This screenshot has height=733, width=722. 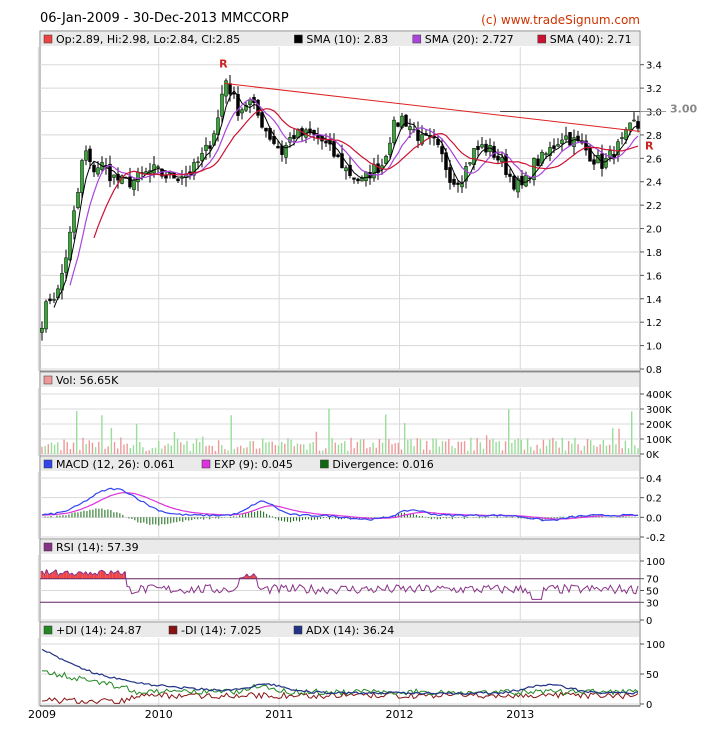 What do you see at coordinates (350, 630) in the screenshot?
I see `legend-label: ADX (14): 36.24` at bounding box center [350, 630].